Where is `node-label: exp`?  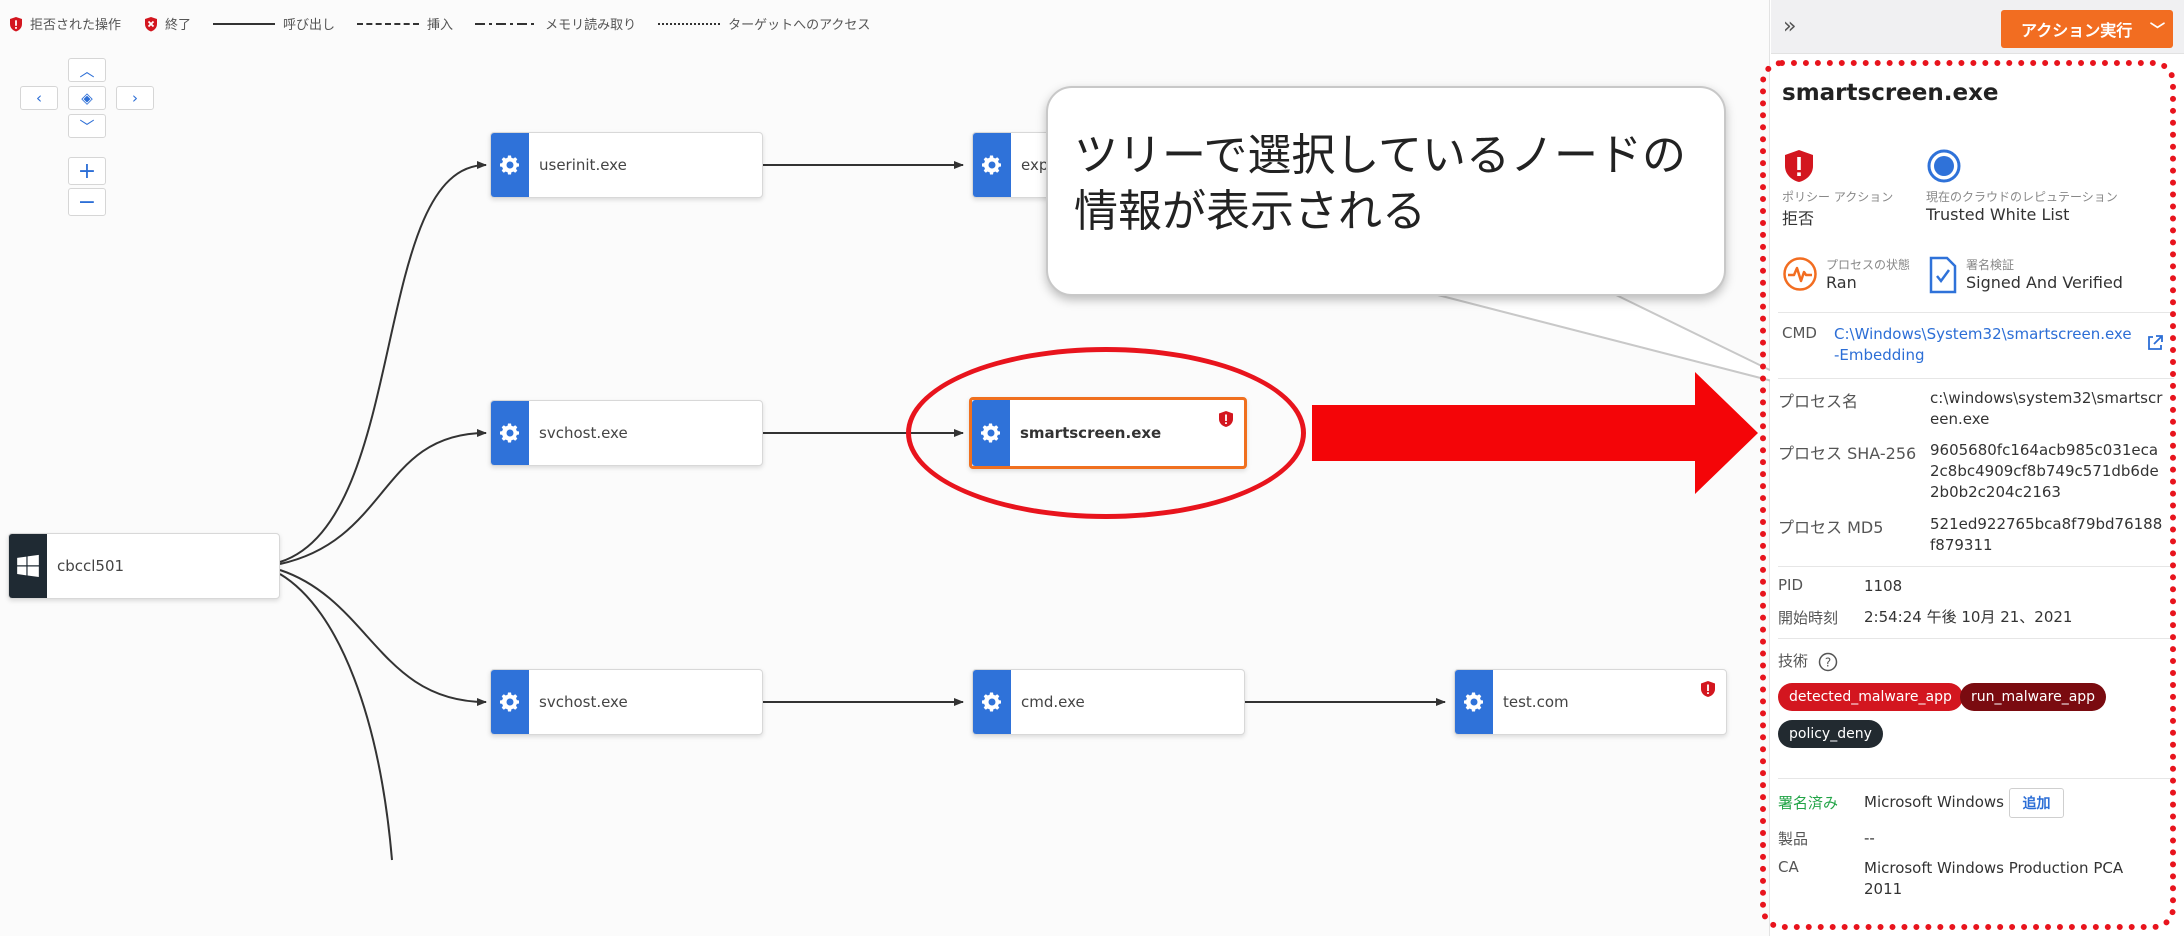
node-label: exp is located at coordinates (1035, 165).